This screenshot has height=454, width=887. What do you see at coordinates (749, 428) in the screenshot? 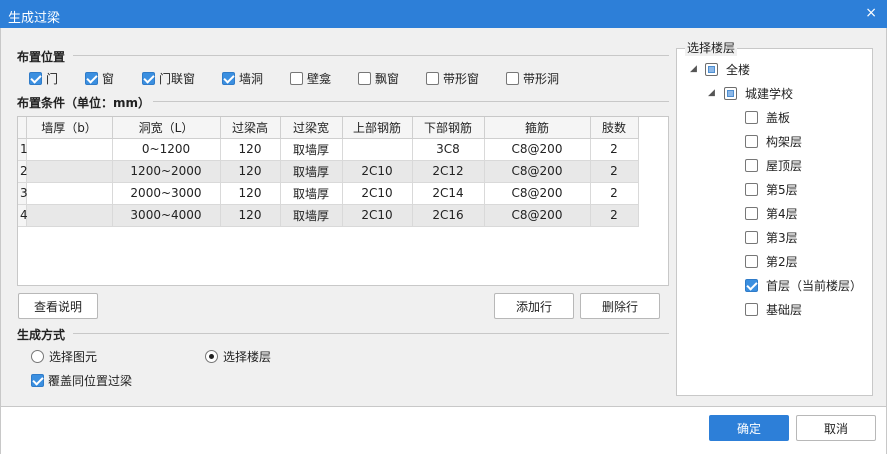
I see `ok-button: 确定` at bounding box center [749, 428].